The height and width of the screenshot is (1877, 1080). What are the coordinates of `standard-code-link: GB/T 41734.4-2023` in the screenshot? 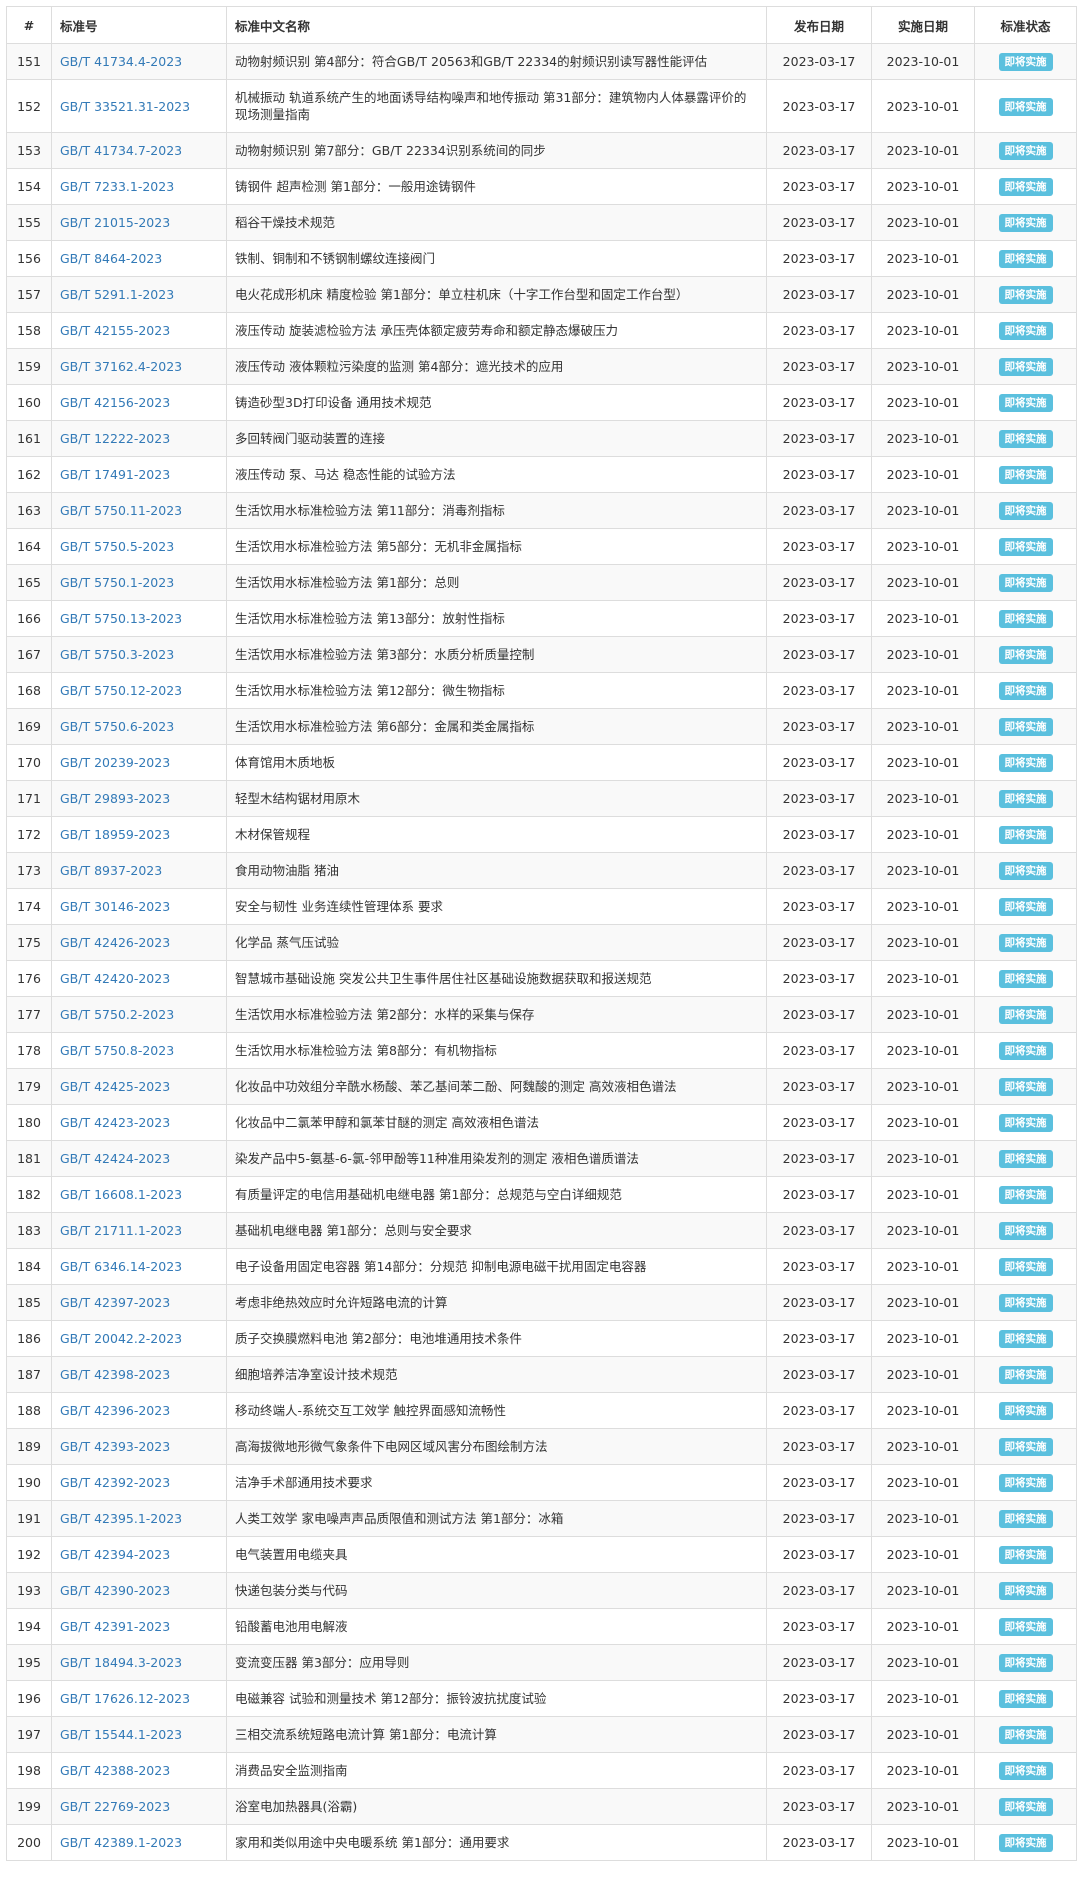 It's located at (121, 61).